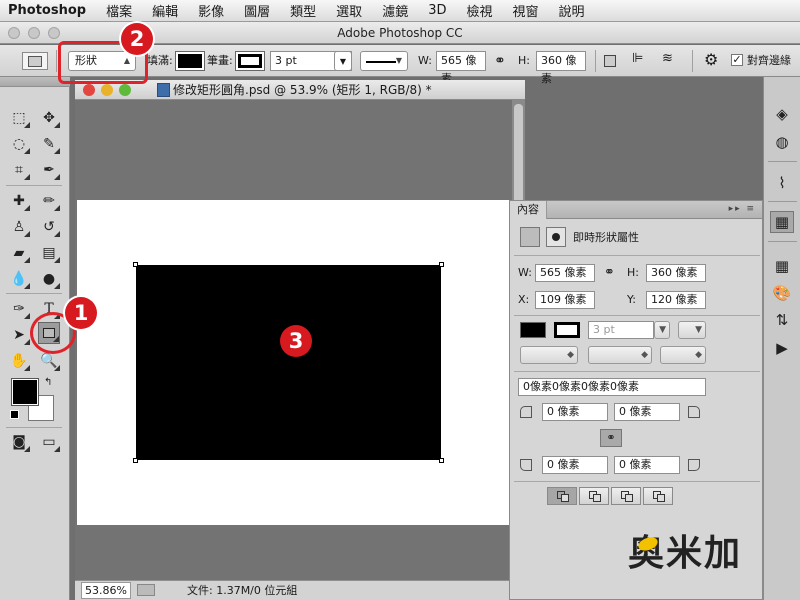 The image size is (800, 600). I want to click on stroke-swatch, so click(250, 61).